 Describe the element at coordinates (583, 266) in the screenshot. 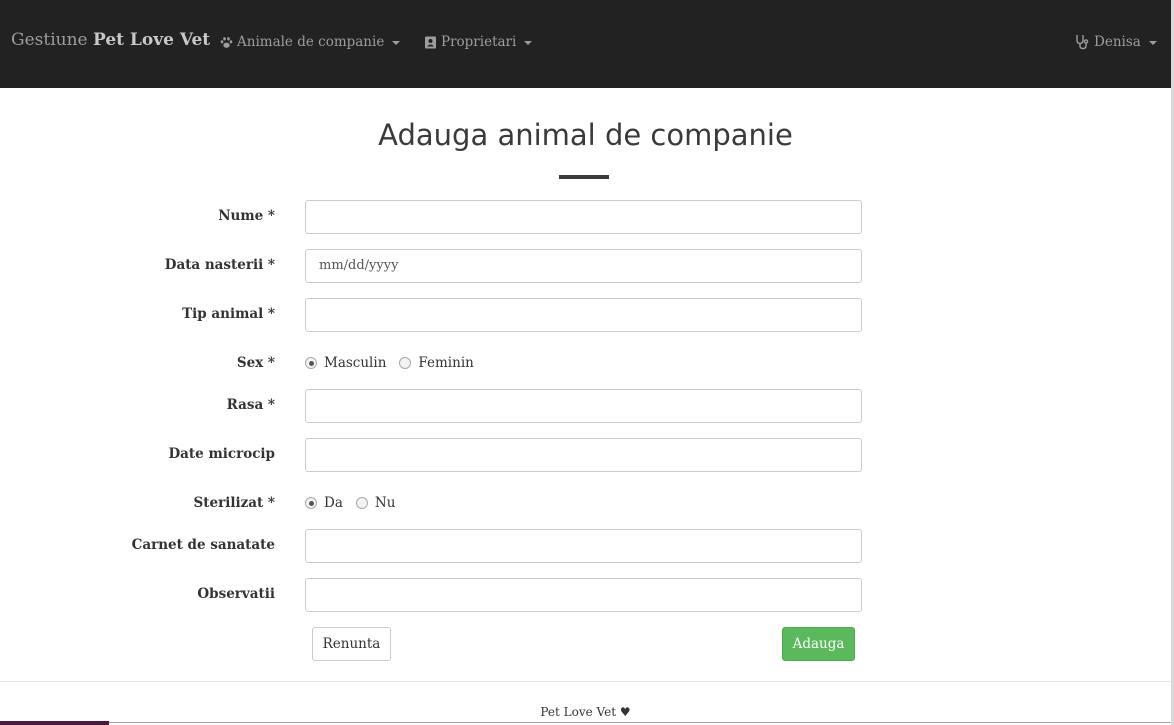

I see `birth-date-input: mm/dd/yyyy` at that location.